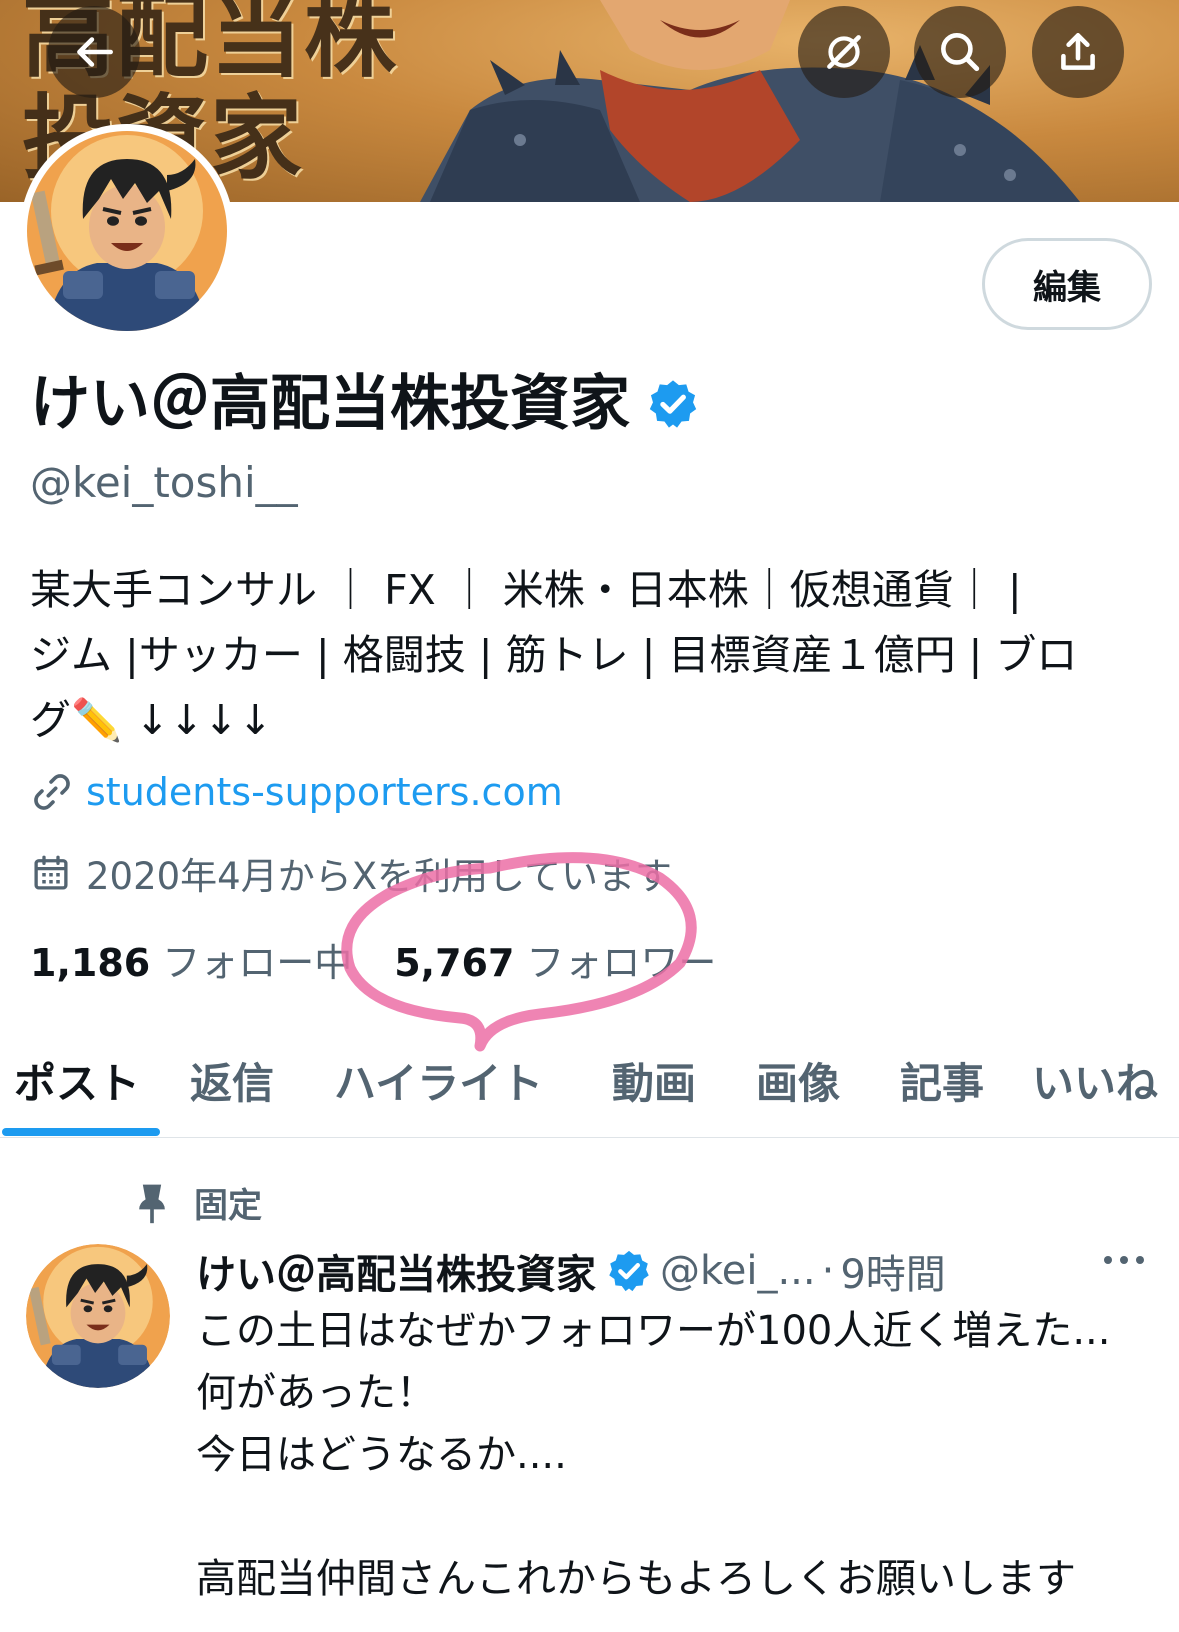  Describe the element at coordinates (892, 1271) in the screenshot. I see `post-timestamp: 9時間` at that location.